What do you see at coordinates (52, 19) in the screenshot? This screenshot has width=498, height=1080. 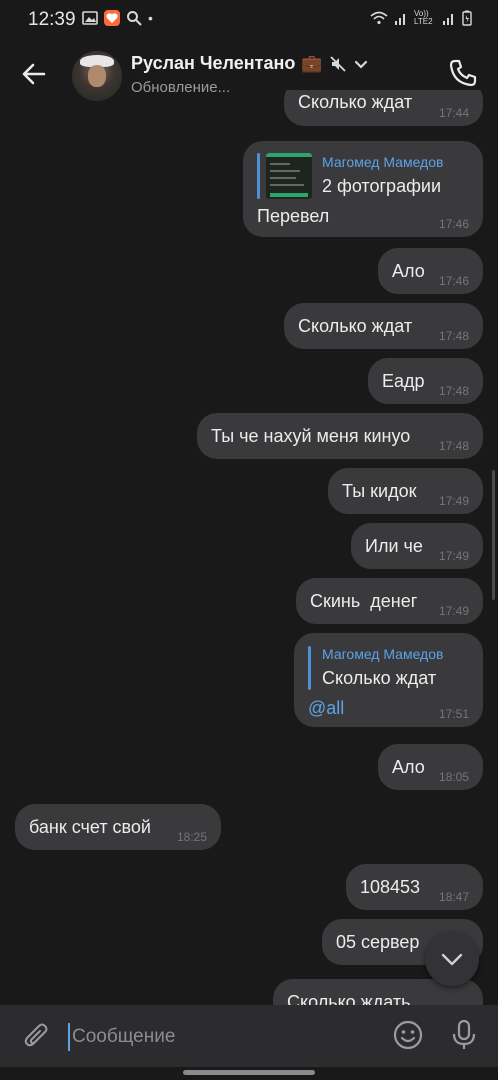 I see `status-time: 12:39` at bounding box center [52, 19].